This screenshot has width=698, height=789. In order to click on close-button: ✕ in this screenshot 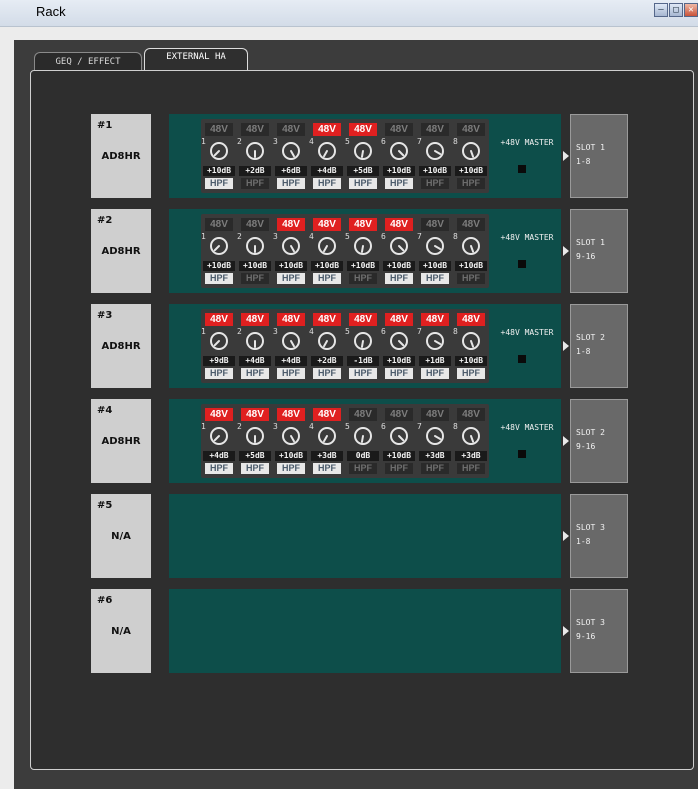, I will do `click(691, 10)`.